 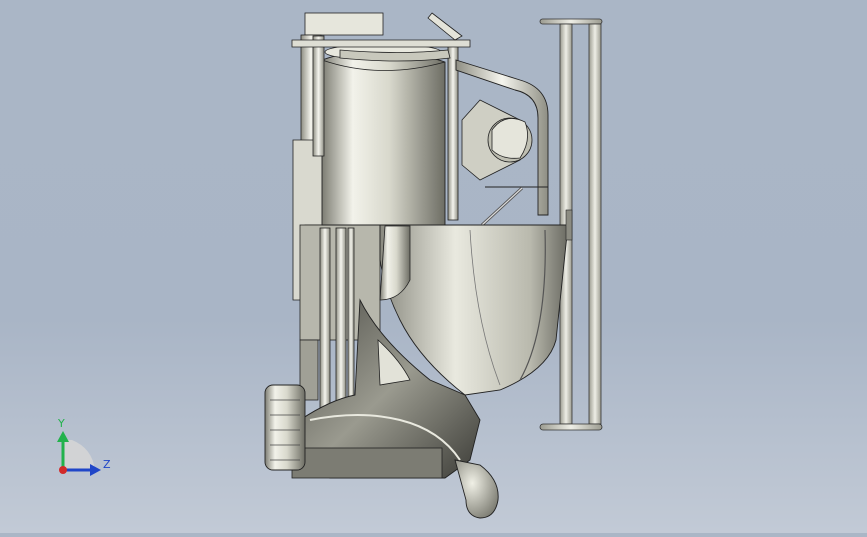 What do you see at coordinates (504, 163) in the screenshot?
I see `sensor-assembly` at bounding box center [504, 163].